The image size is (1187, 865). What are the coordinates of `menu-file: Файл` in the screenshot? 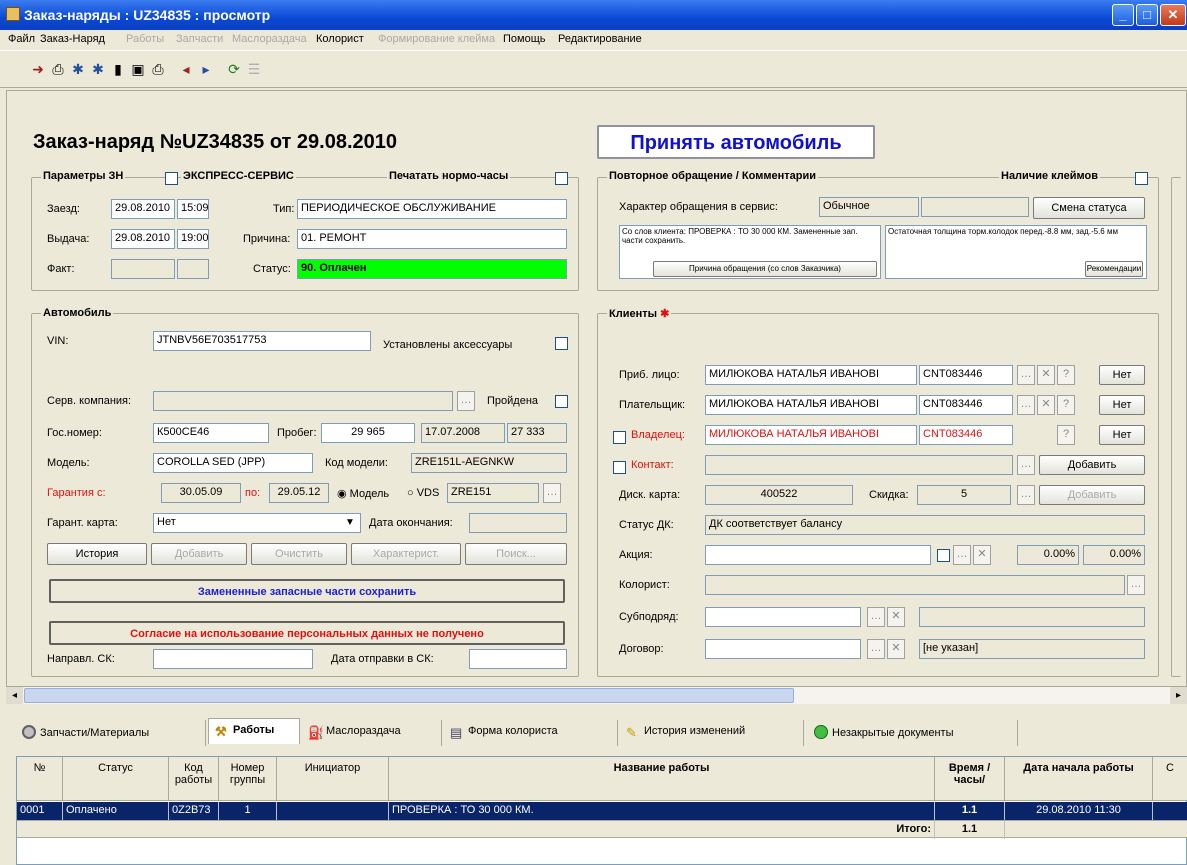 It's located at (21, 39).